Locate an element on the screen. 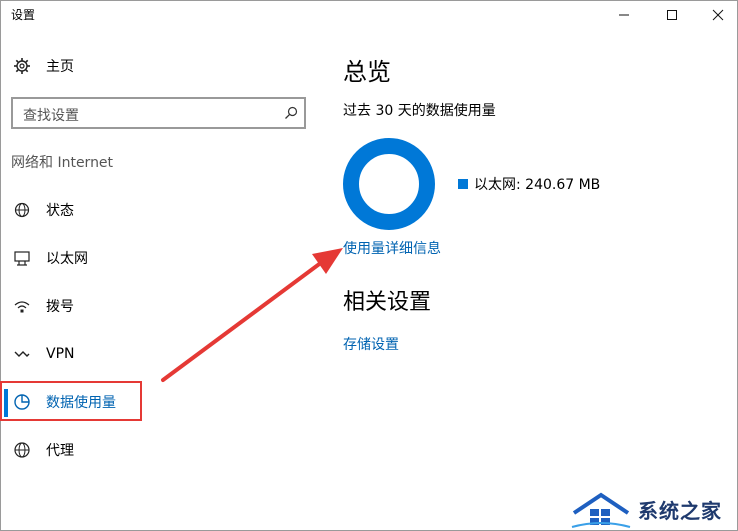 This screenshot has height=531, width=738. house-logo-icon is located at coordinates (601, 510).